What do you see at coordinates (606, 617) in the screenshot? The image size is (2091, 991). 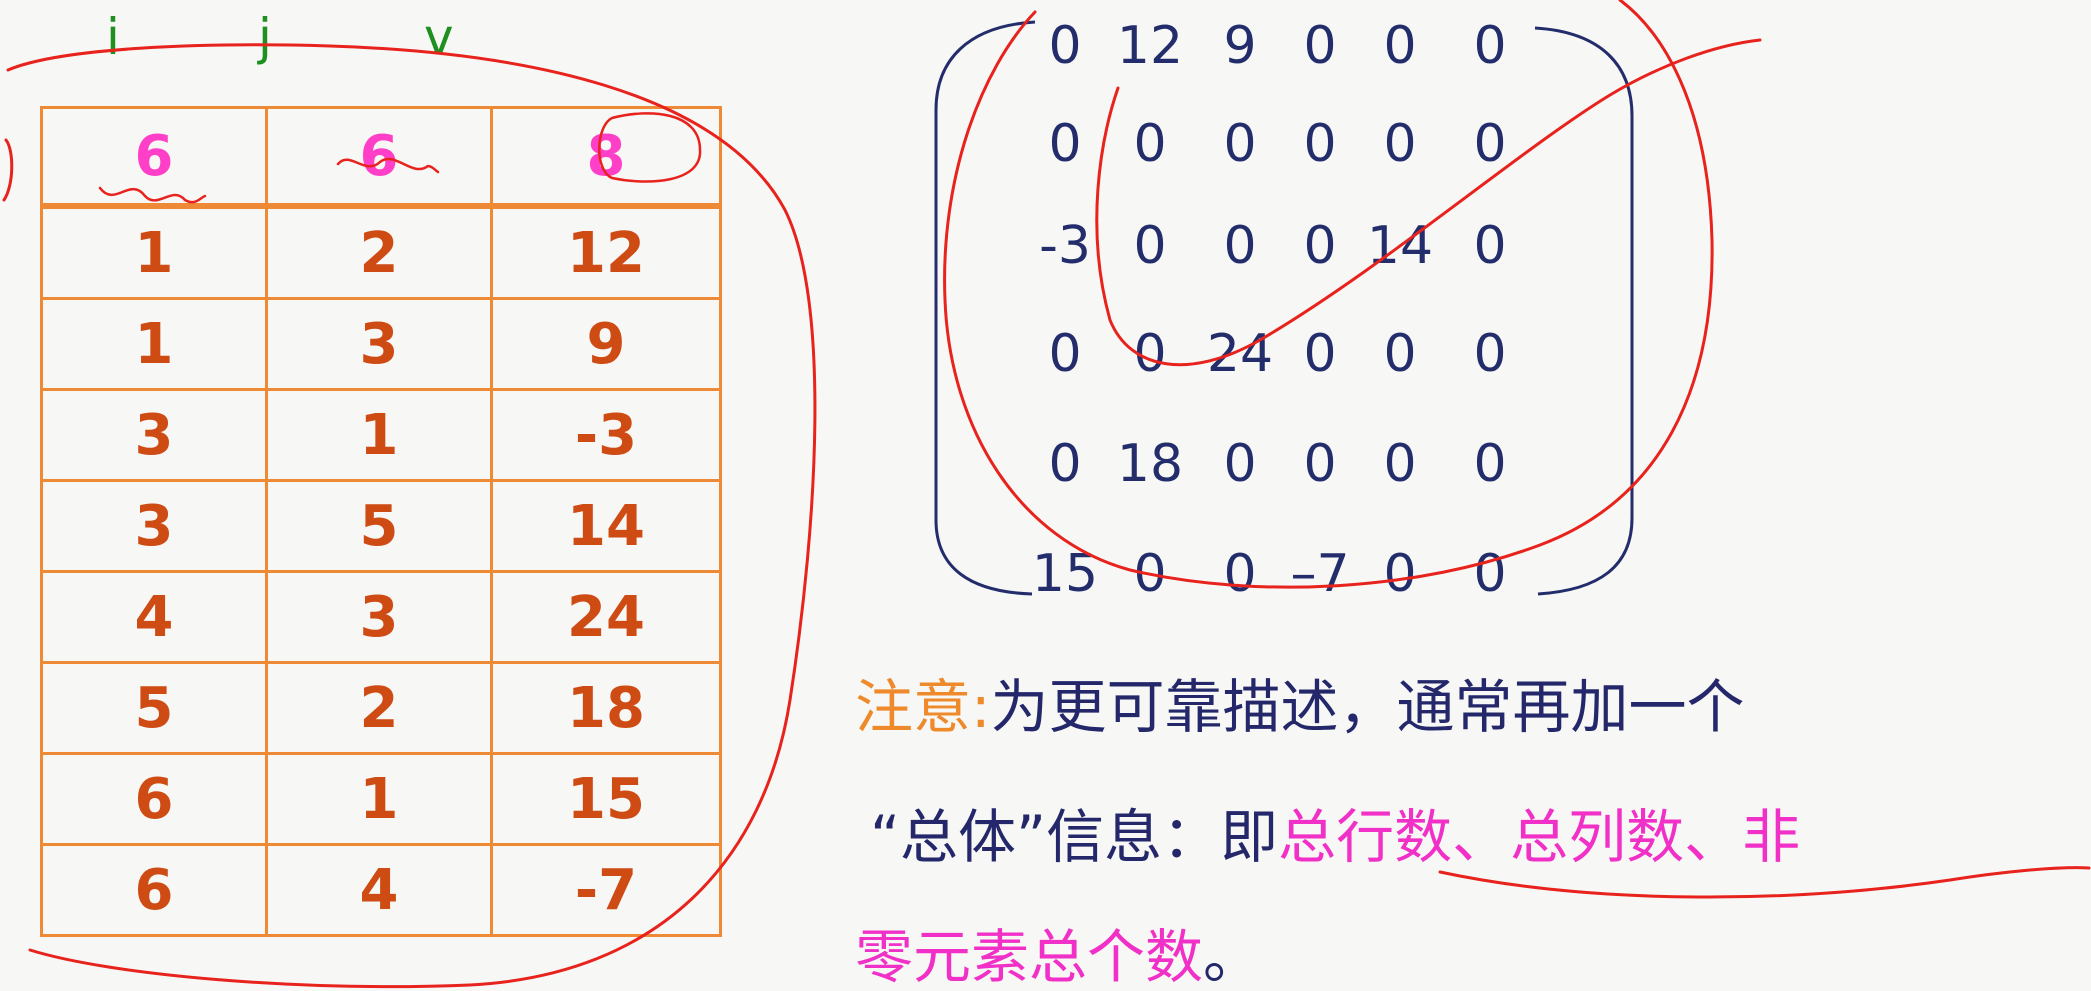 I see `table-cell: 24` at bounding box center [606, 617].